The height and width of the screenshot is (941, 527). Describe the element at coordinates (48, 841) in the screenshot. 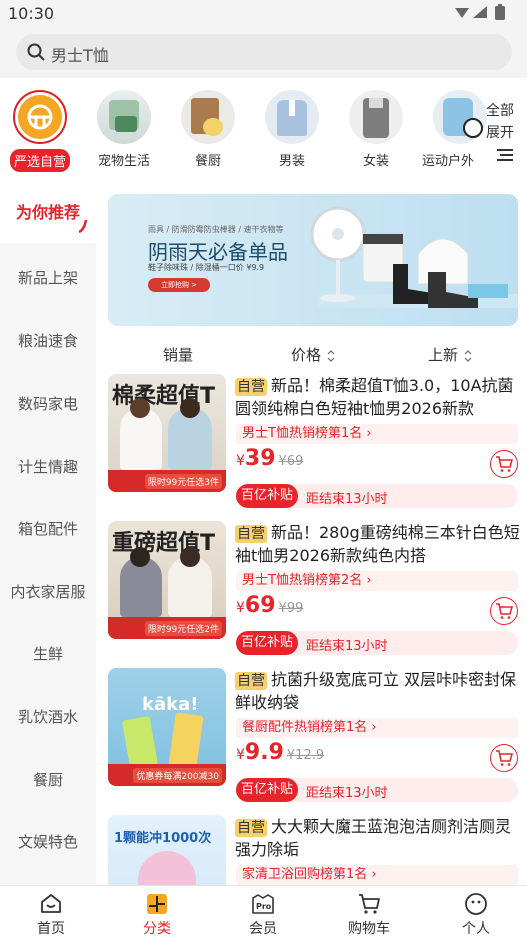

I see `sidebar-item-culture: 文娱特色` at that location.